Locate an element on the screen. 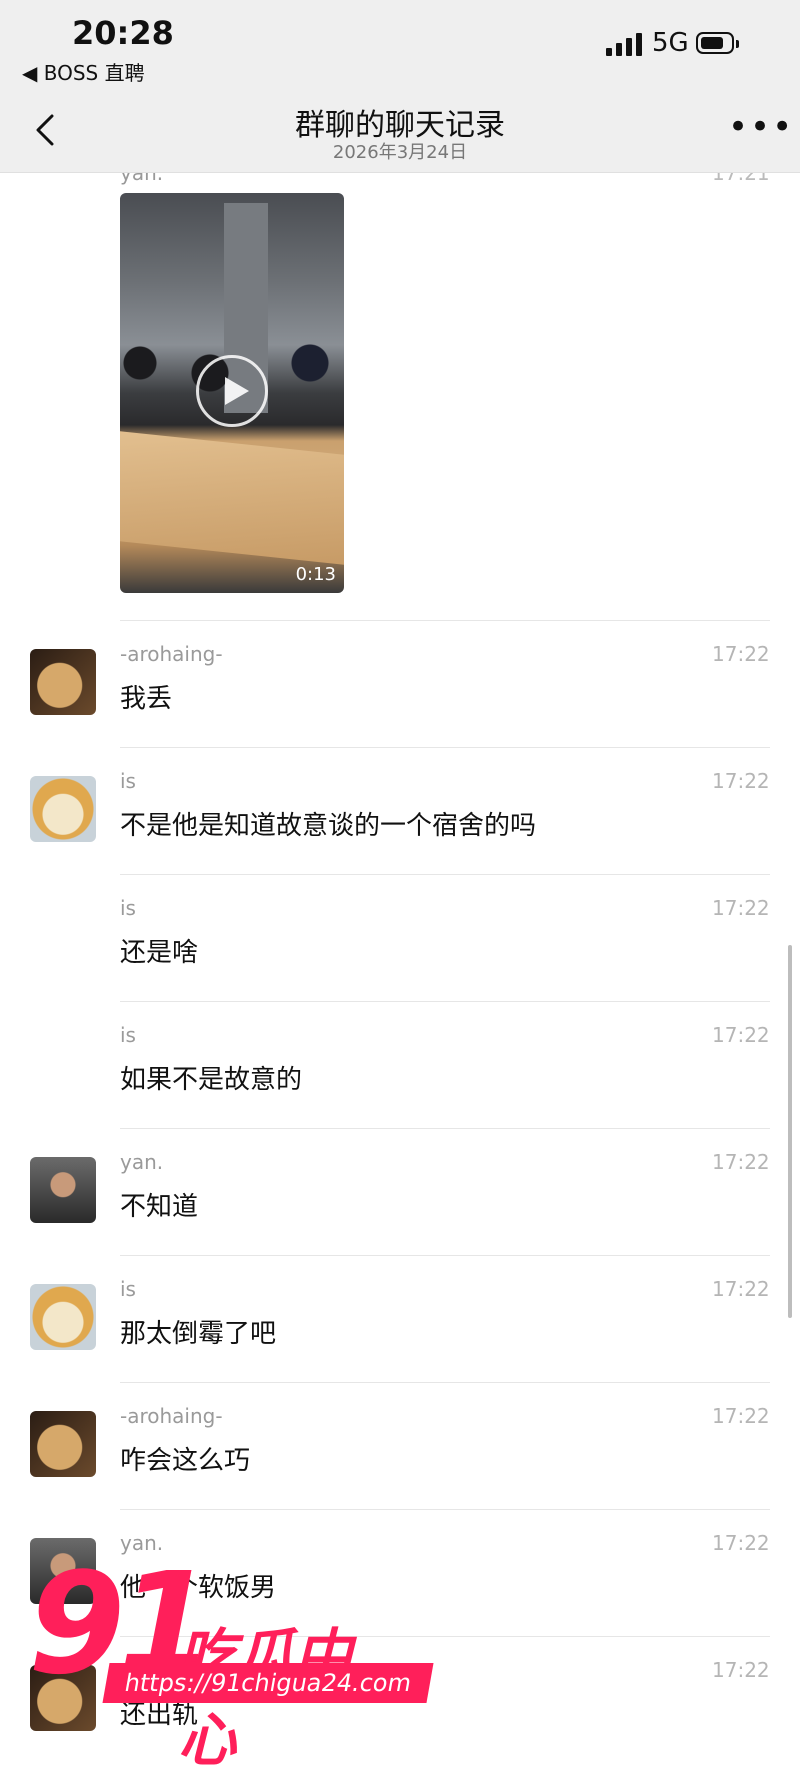 The width and height of the screenshot is (800, 1777). message-text: 那太倒霉了吧 is located at coordinates (198, 1334).